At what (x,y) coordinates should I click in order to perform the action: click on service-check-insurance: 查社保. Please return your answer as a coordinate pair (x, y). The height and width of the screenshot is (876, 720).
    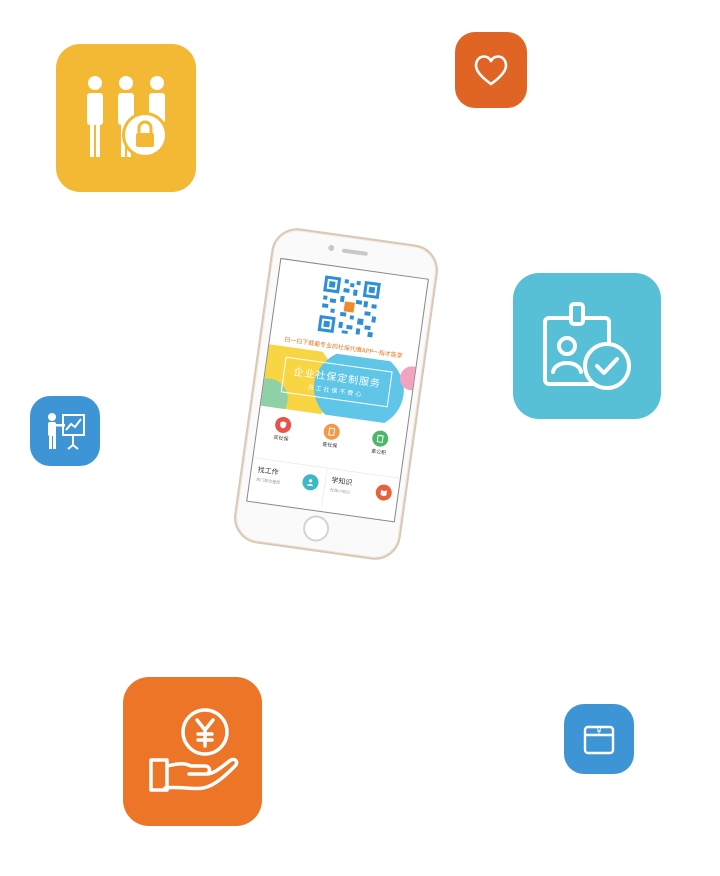
    Looking at the image, I should click on (332, 434).